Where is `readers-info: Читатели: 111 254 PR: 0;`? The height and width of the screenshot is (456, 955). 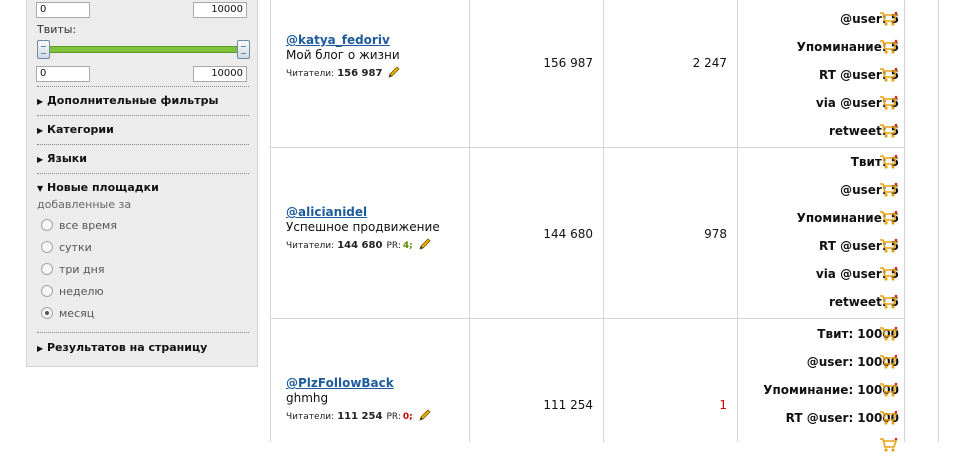 readers-info: Читатели: 111 254 PR: 0; is located at coordinates (359, 416).